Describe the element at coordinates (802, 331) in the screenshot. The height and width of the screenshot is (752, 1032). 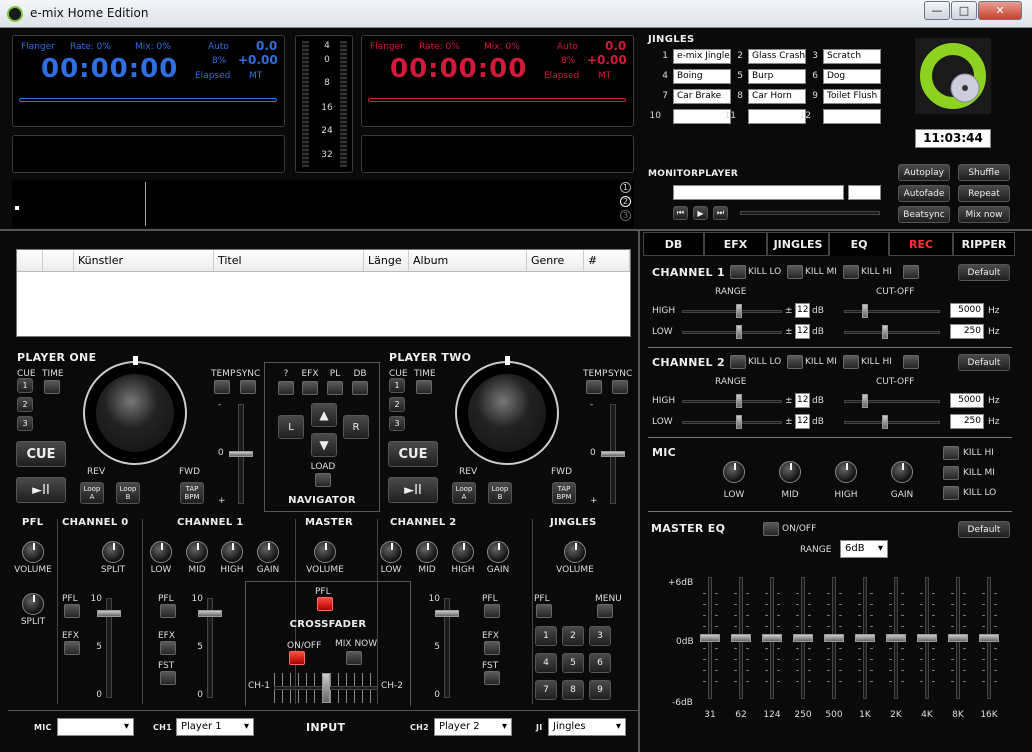
I see `eq-db-field: 12` at that location.